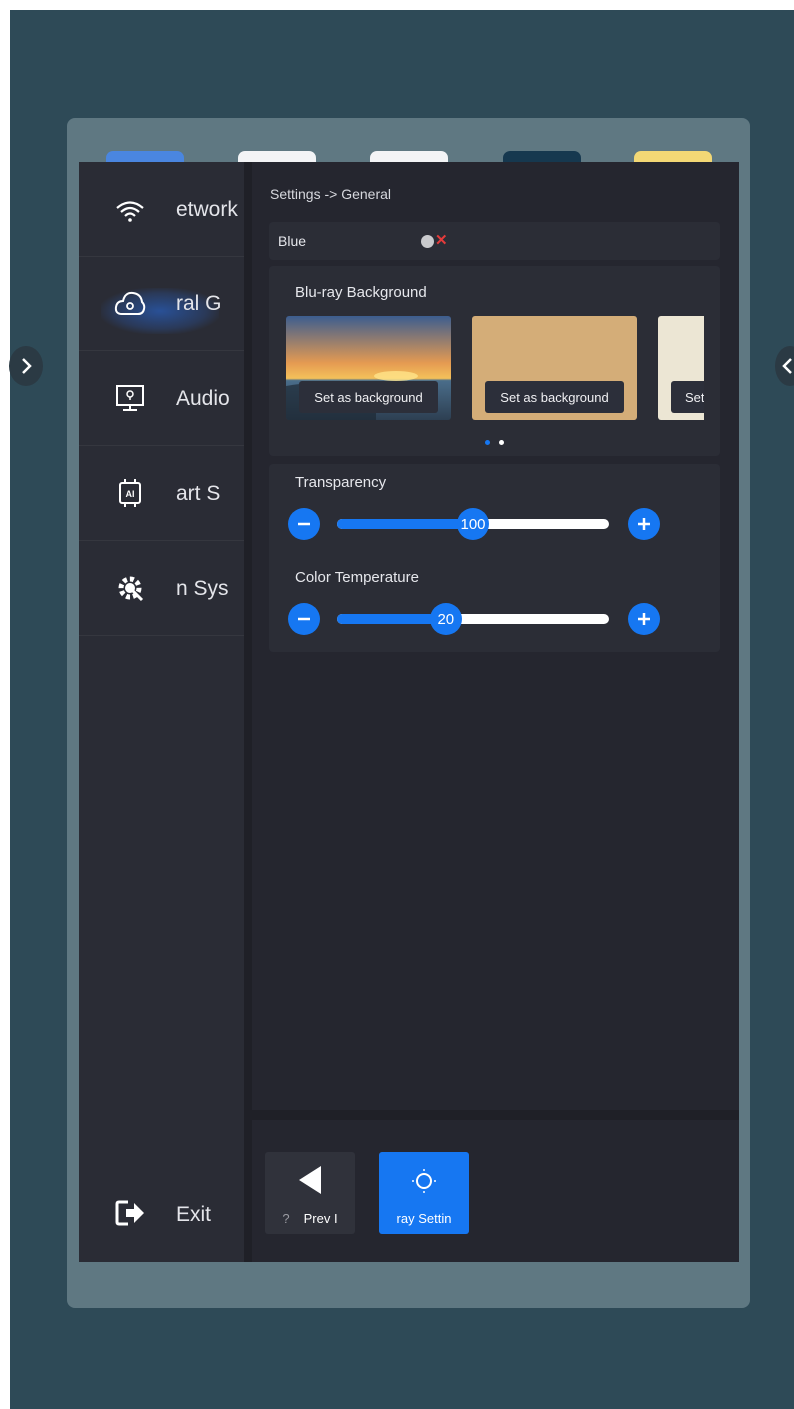 This screenshot has width=794, height=1409. I want to click on page-dot, so click(501, 442).